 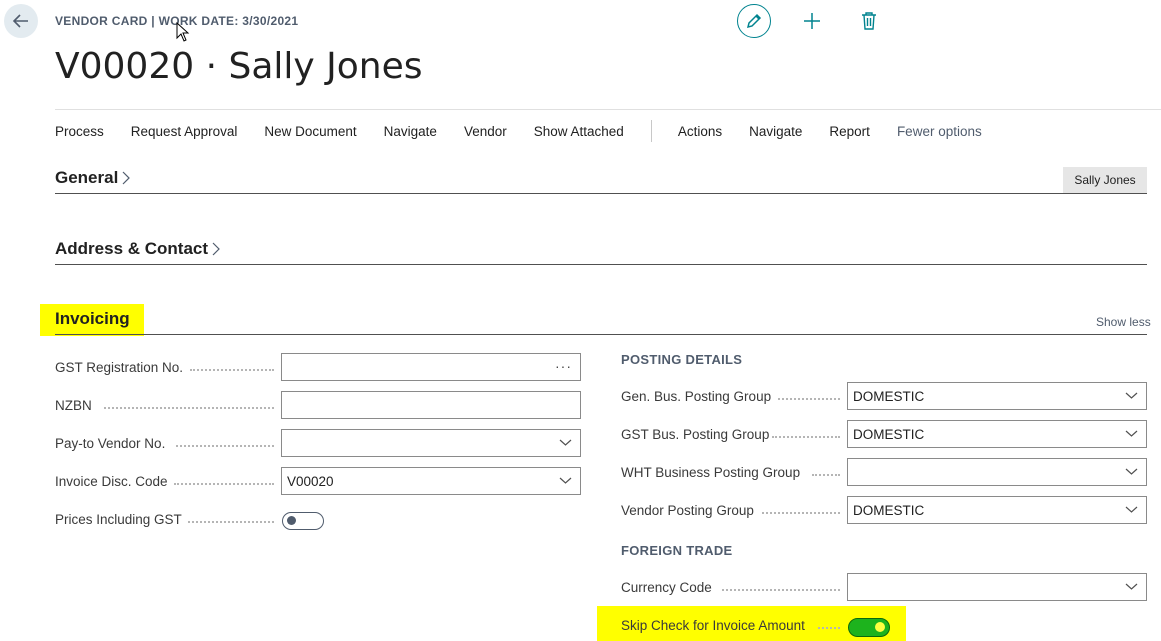 I want to click on action-actions: Actions, so click(x=700, y=131).